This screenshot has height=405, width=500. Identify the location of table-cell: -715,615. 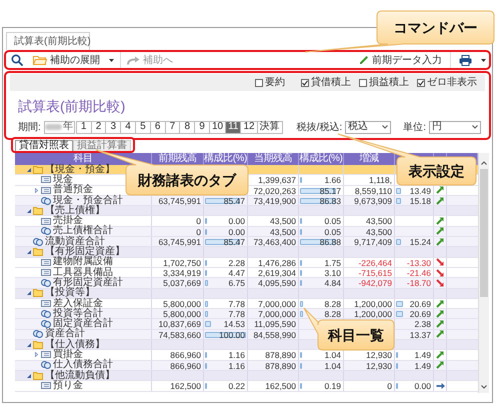
(369, 273).